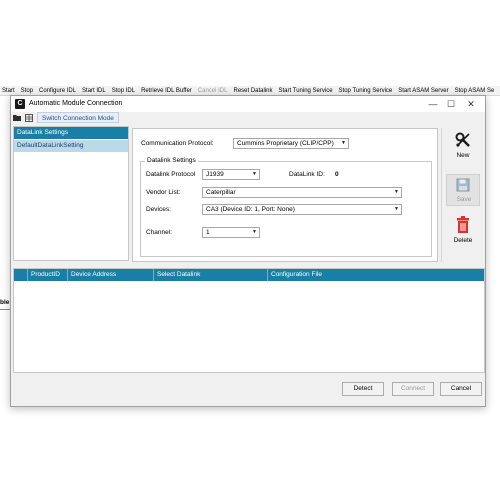  I want to click on datalink-protocol-value: J1939, so click(215, 174).